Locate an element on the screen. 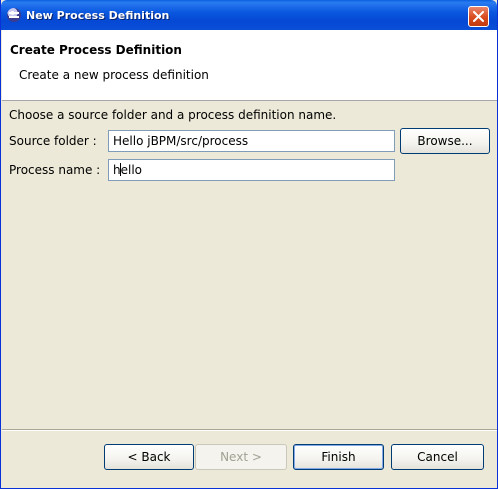 This screenshot has width=498, height=489. page-title: Create Process Definition is located at coordinates (96, 50).